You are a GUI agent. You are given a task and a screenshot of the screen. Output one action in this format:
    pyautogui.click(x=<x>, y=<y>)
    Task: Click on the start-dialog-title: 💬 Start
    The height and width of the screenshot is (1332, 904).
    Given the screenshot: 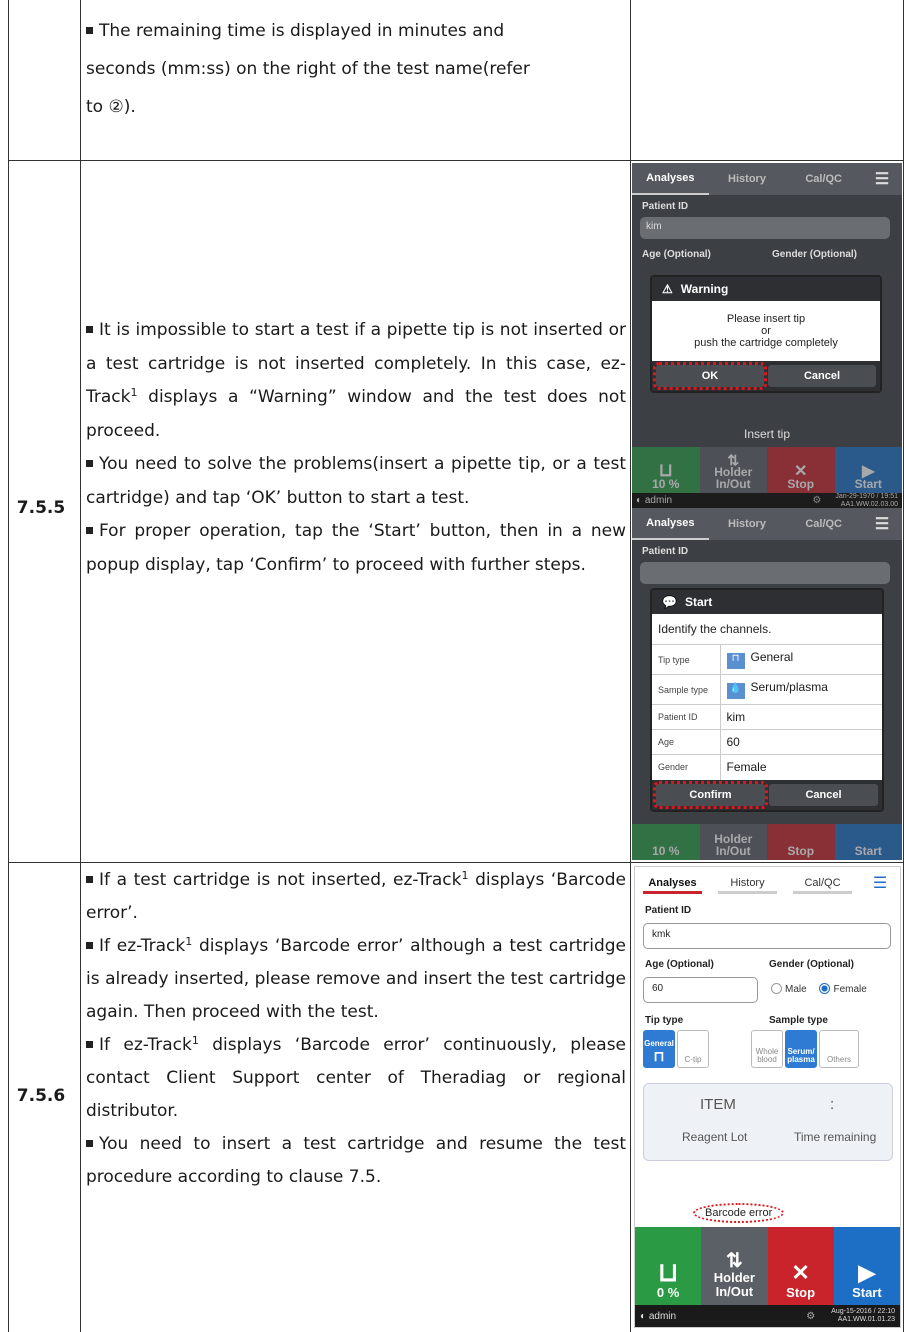 What is the action you would take?
    pyautogui.click(x=767, y=602)
    